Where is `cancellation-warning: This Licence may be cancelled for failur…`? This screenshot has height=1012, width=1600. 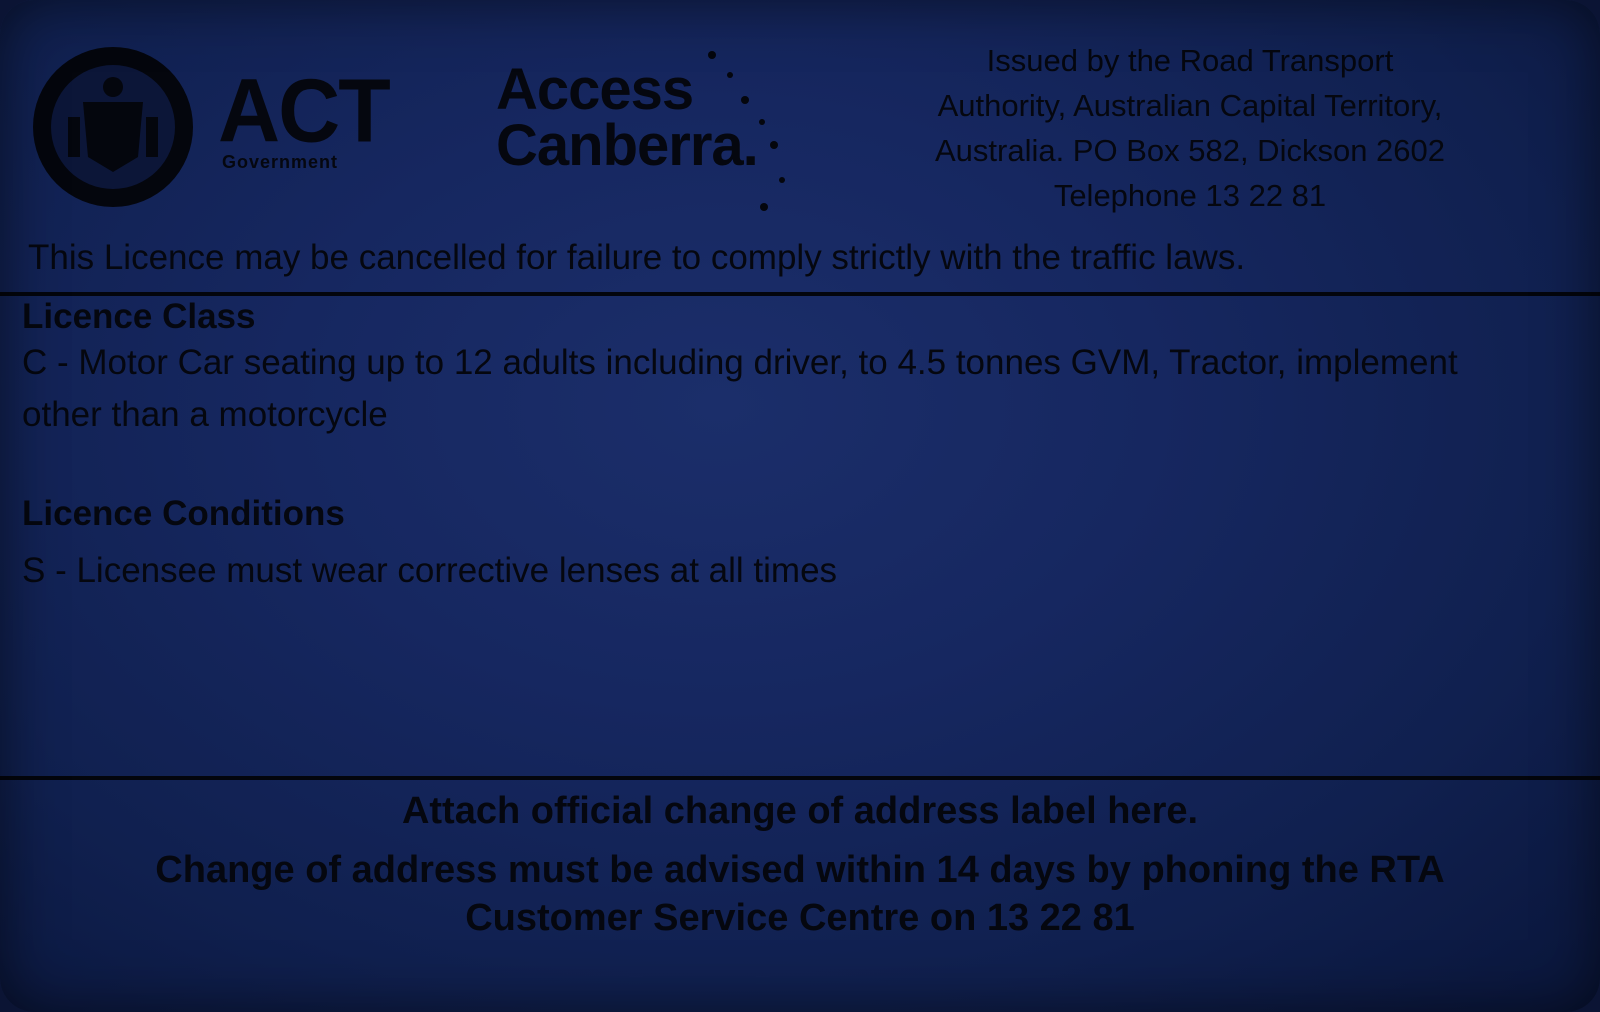
cancellation-warning: This Licence may be cancelled for failur… is located at coordinates (637, 257).